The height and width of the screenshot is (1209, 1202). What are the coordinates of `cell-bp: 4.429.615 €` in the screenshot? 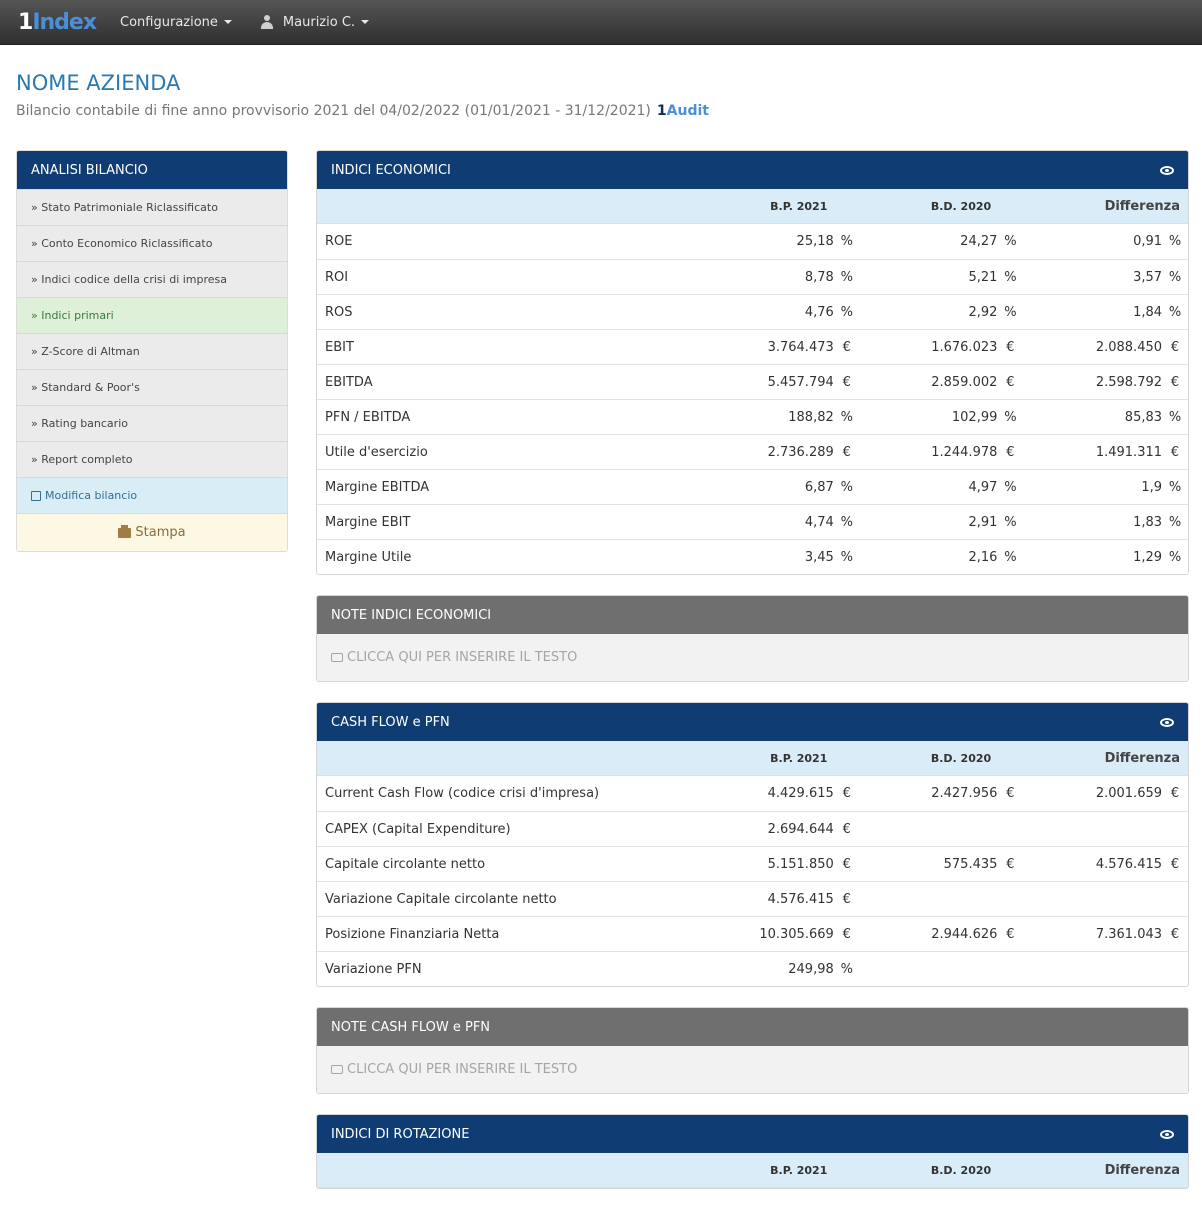 It's located at (778, 793).